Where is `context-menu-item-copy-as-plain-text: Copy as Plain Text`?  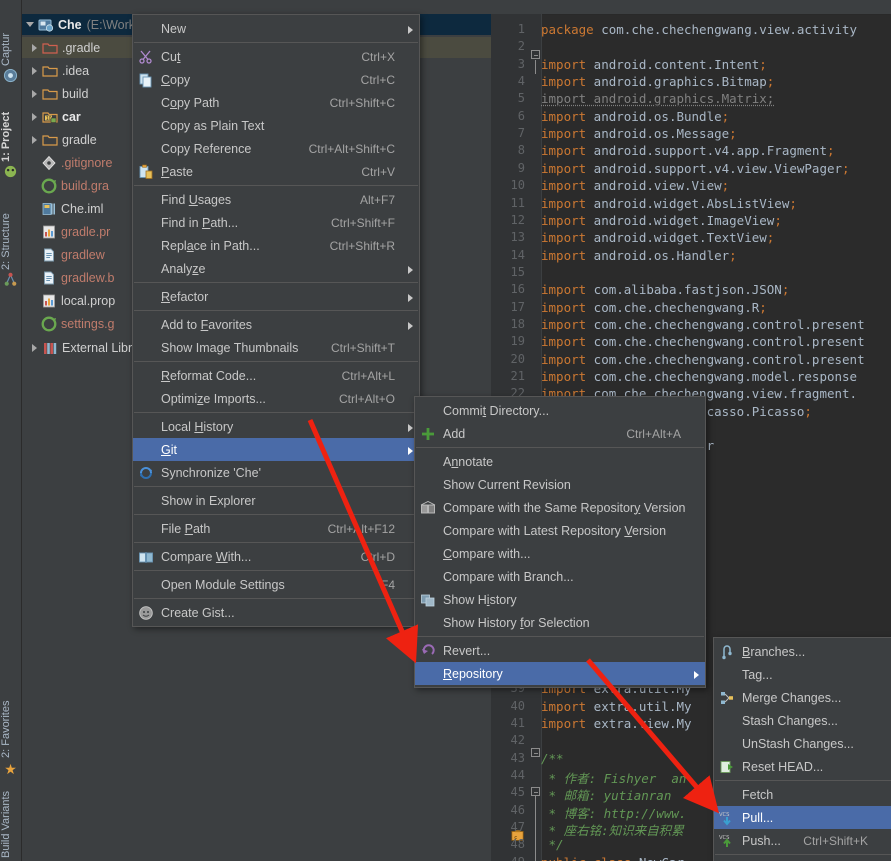 context-menu-item-copy-as-plain-text: Copy as Plain Text is located at coordinates (276, 125).